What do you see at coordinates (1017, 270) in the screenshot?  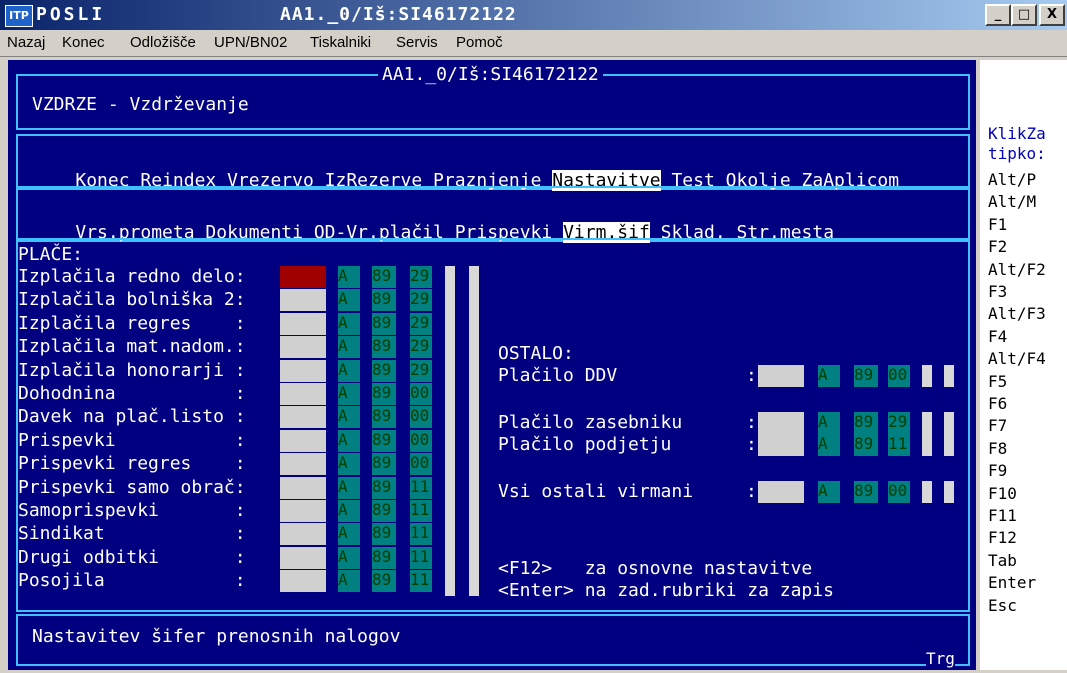 I see `key-item: Alt/F2` at bounding box center [1017, 270].